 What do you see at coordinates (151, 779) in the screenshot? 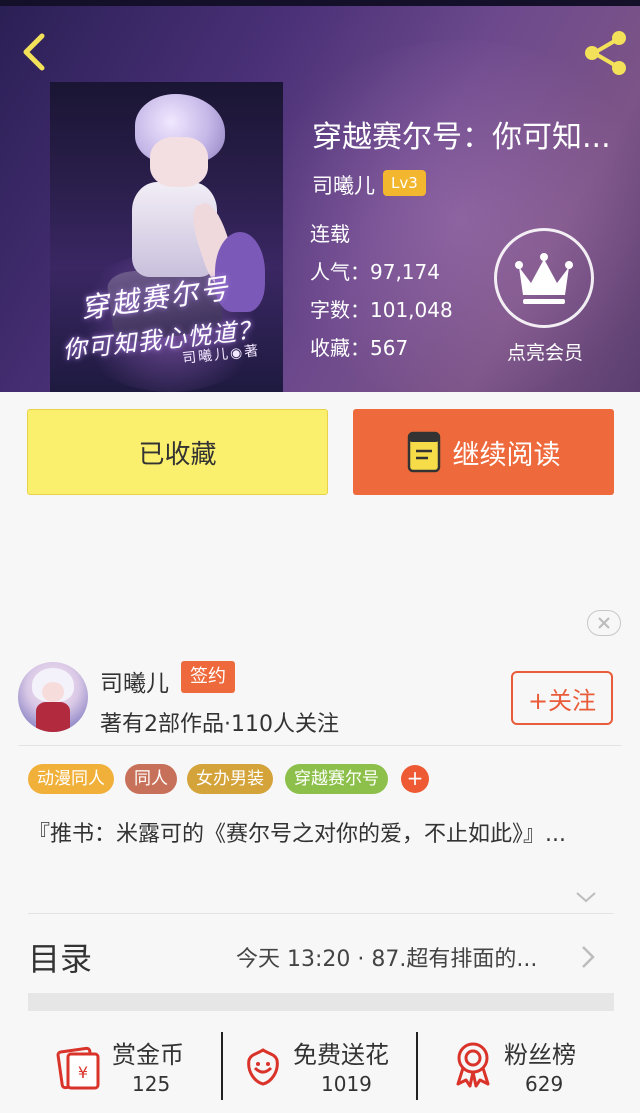
I see `tag-item: 同人` at bounding box center [151, 779].